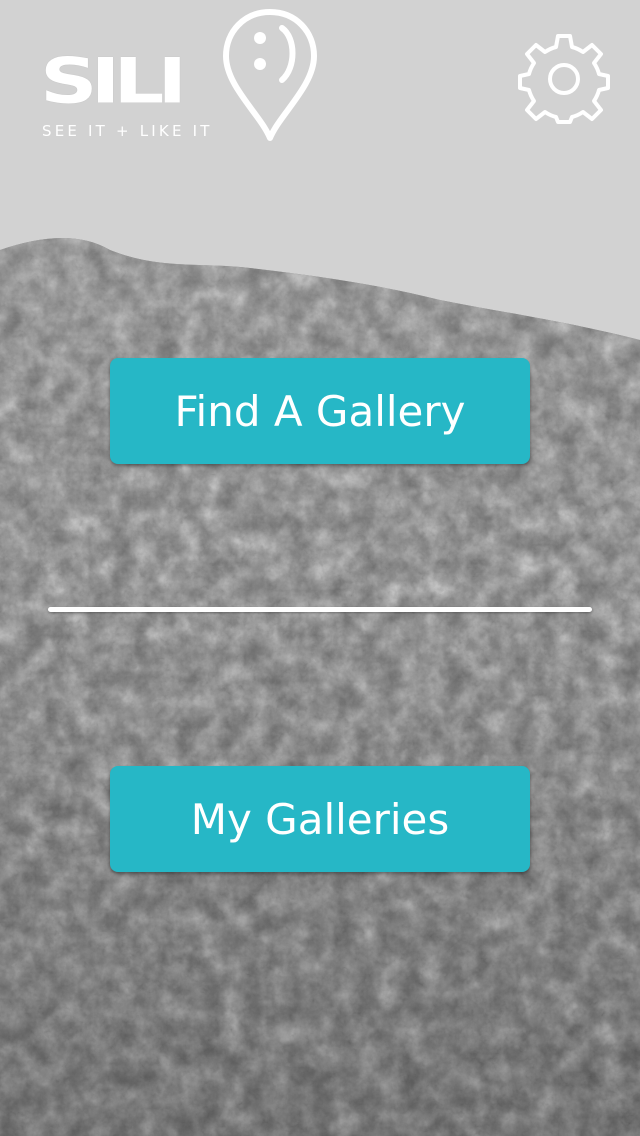 The image size is (640, 1136). What do you see at coordinates (320, 819) in the screenshot?
I see `my-galleries-button: My Galleries` at bounding box center [320, 819].